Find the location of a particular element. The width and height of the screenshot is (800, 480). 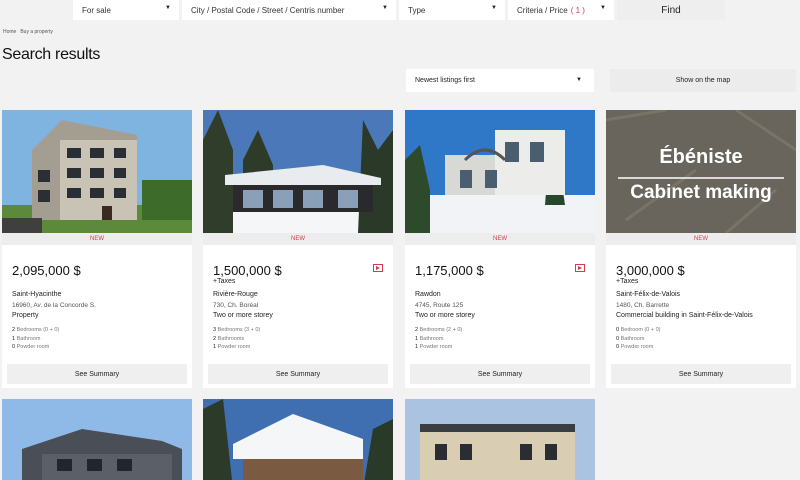

listing-price: 3,000,000 $ is located at coordinates (650, 270).